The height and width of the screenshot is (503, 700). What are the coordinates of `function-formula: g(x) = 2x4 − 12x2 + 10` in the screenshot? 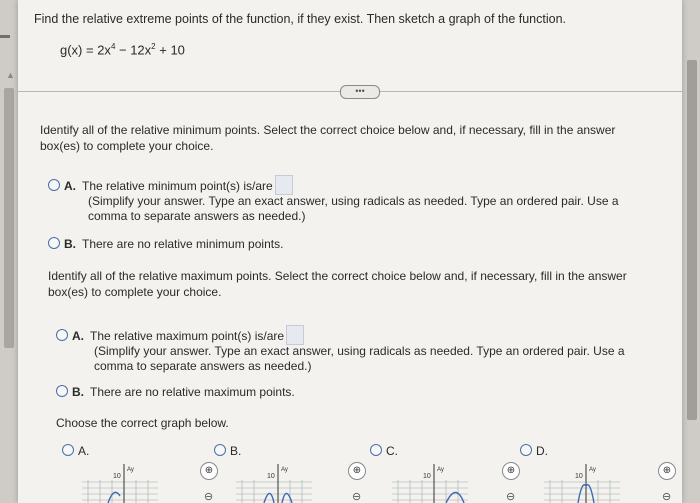 It's located at (122, 49).